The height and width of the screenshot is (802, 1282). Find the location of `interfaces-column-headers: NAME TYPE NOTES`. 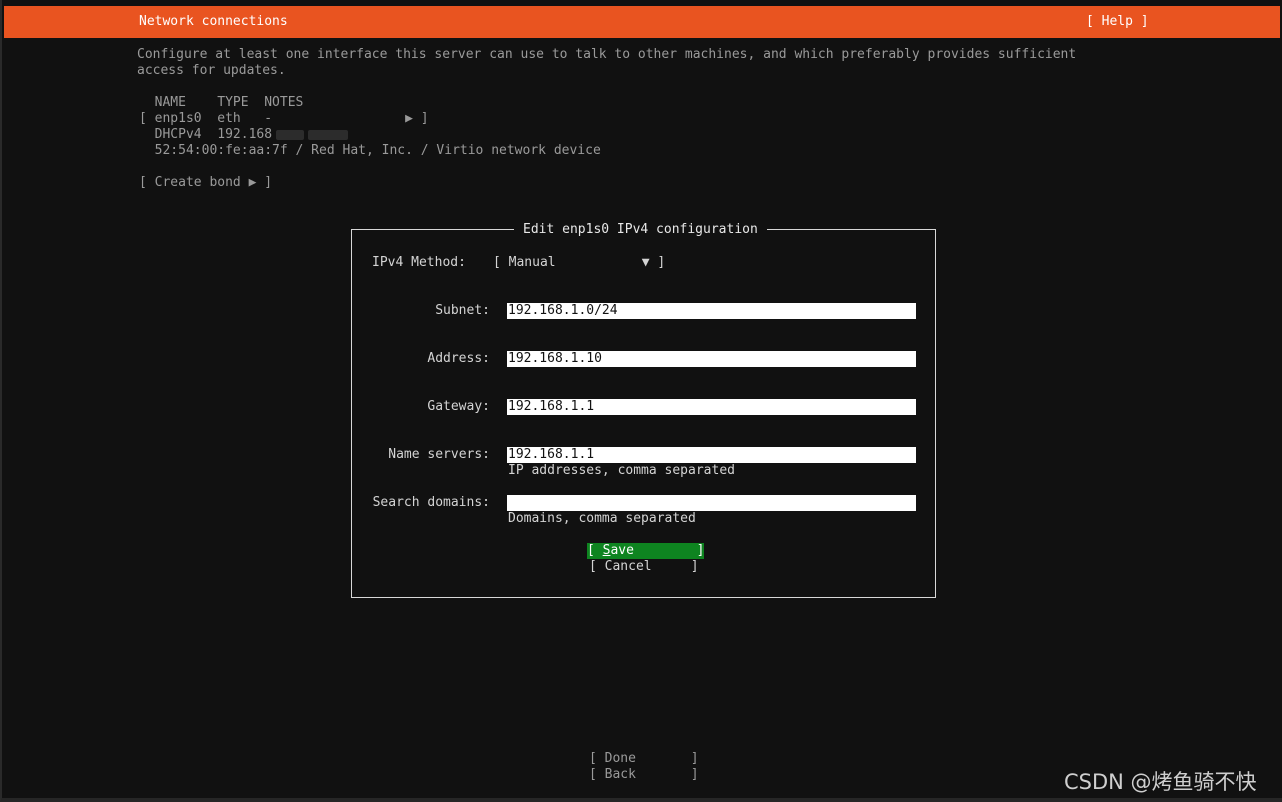

interfaces-column-headers: NAME TYPE NOTES is located at coordinates (221, 102).